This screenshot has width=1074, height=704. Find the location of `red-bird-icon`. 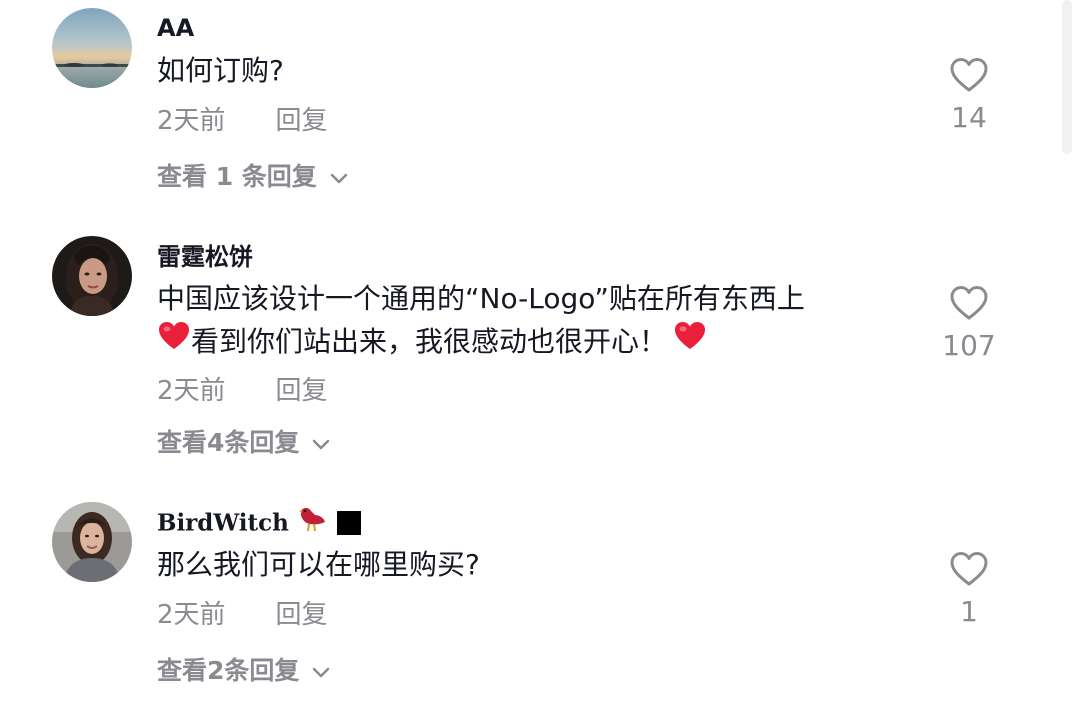

red-bird-icon is located at coordinates (312, 522).